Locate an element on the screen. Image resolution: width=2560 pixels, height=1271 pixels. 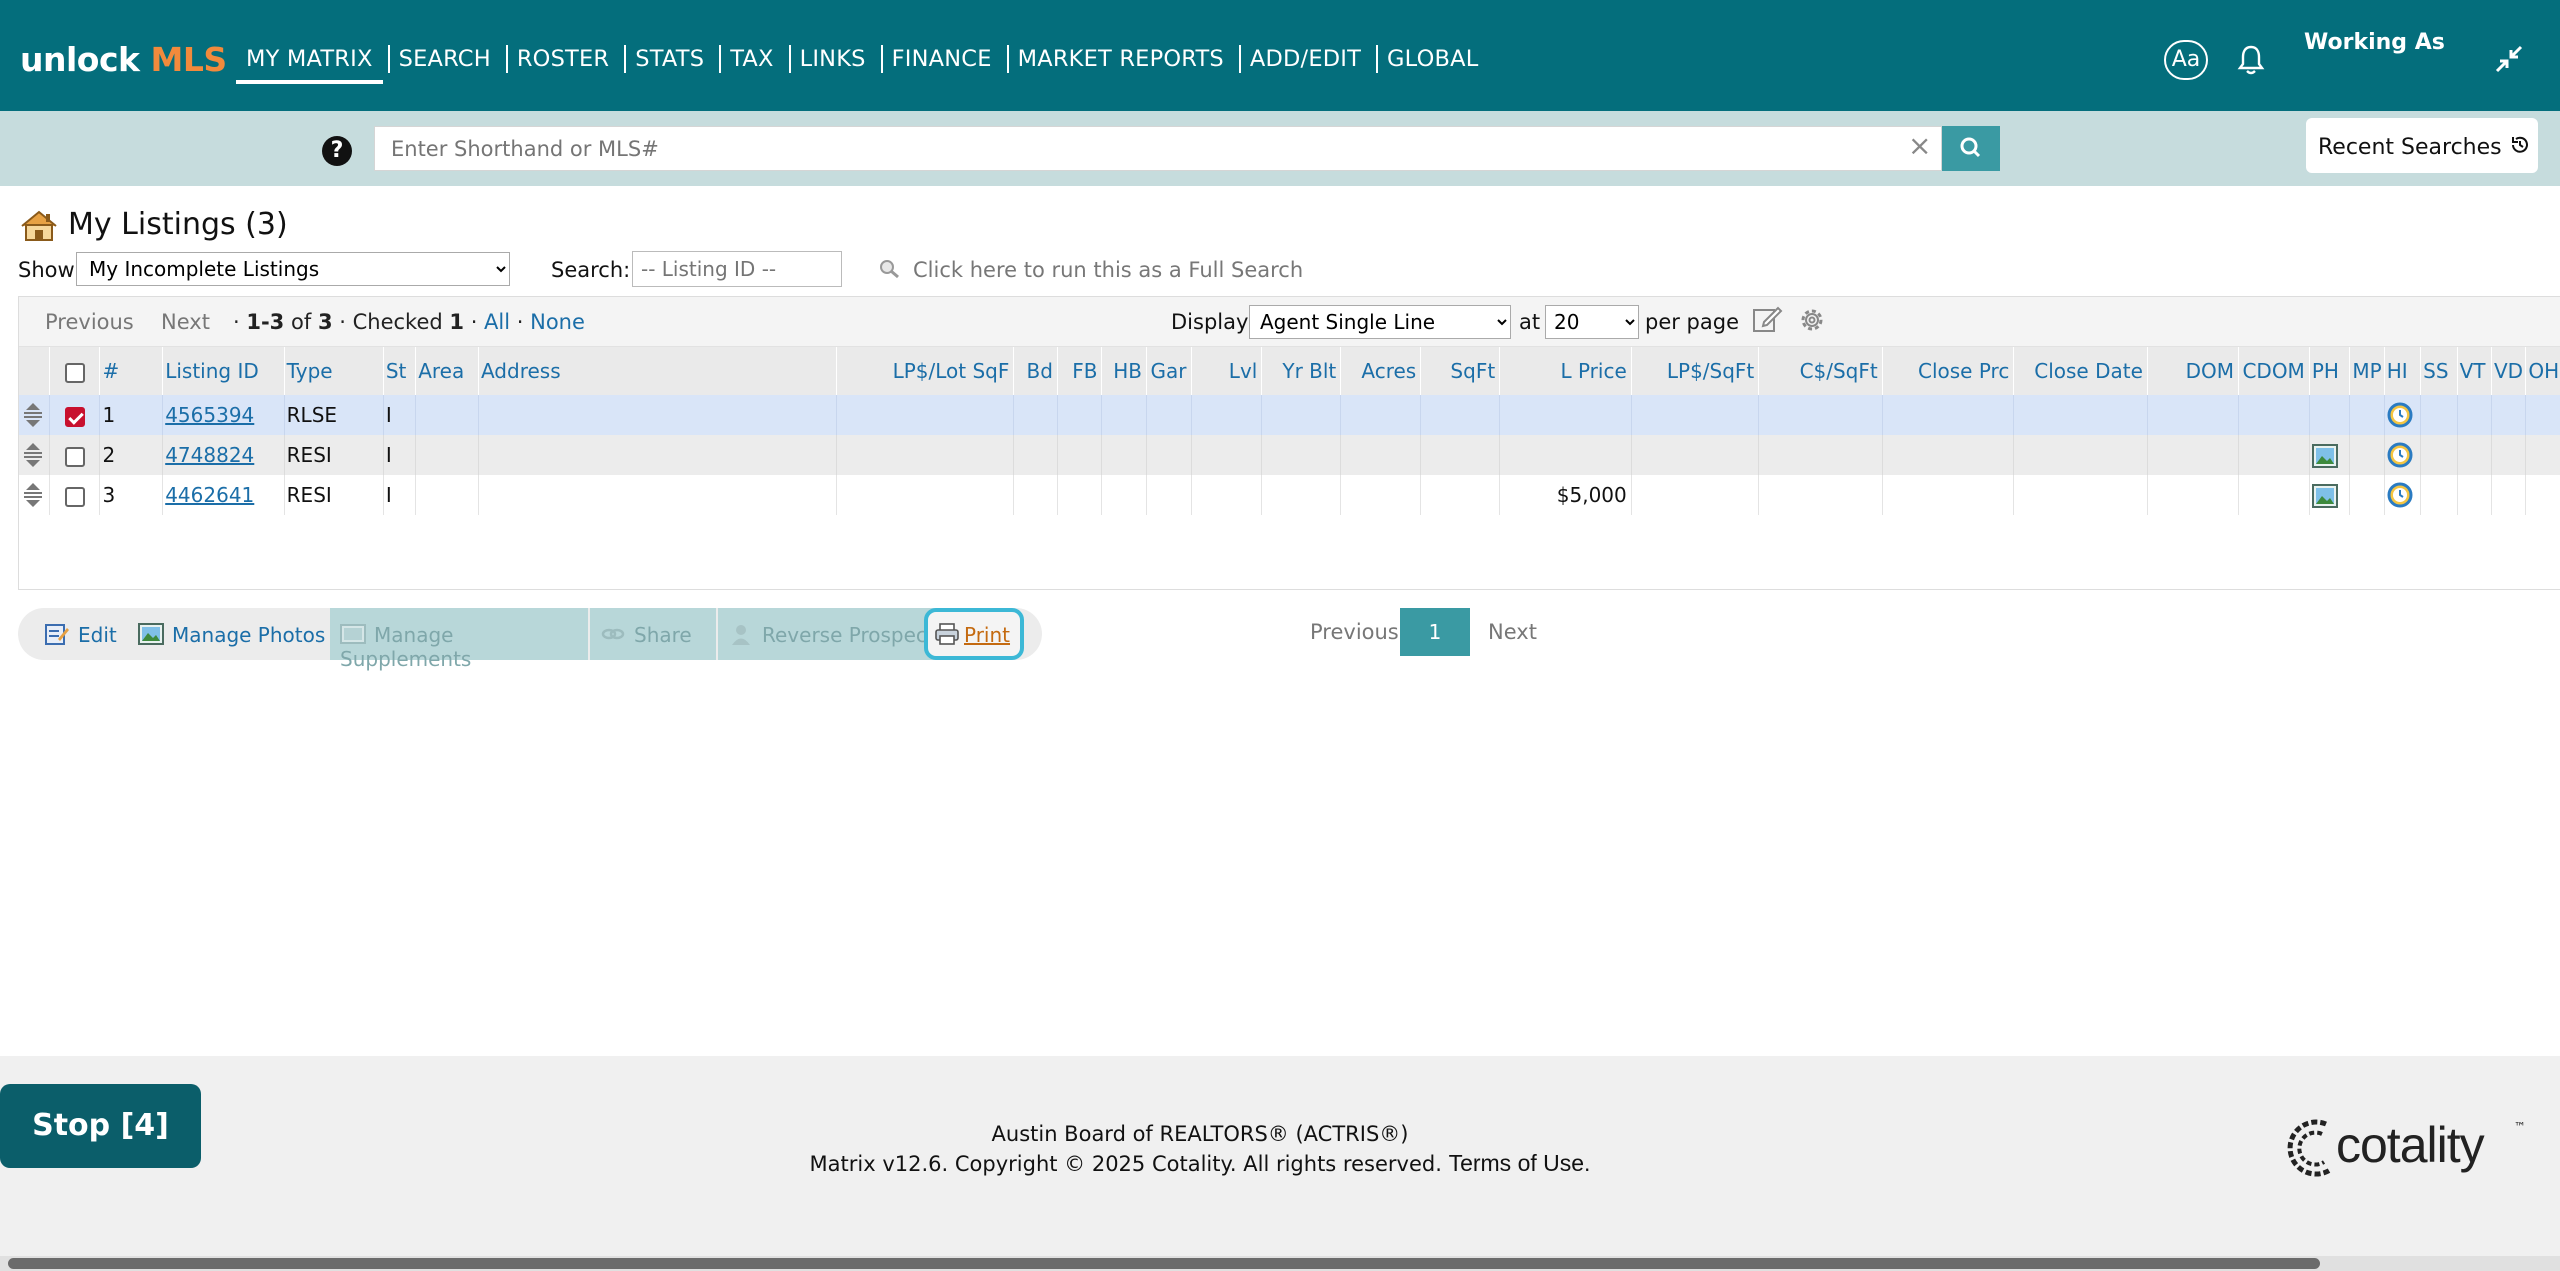
header-lp-sqft: LP$/SqFt is located at coordinates (1695, 371).